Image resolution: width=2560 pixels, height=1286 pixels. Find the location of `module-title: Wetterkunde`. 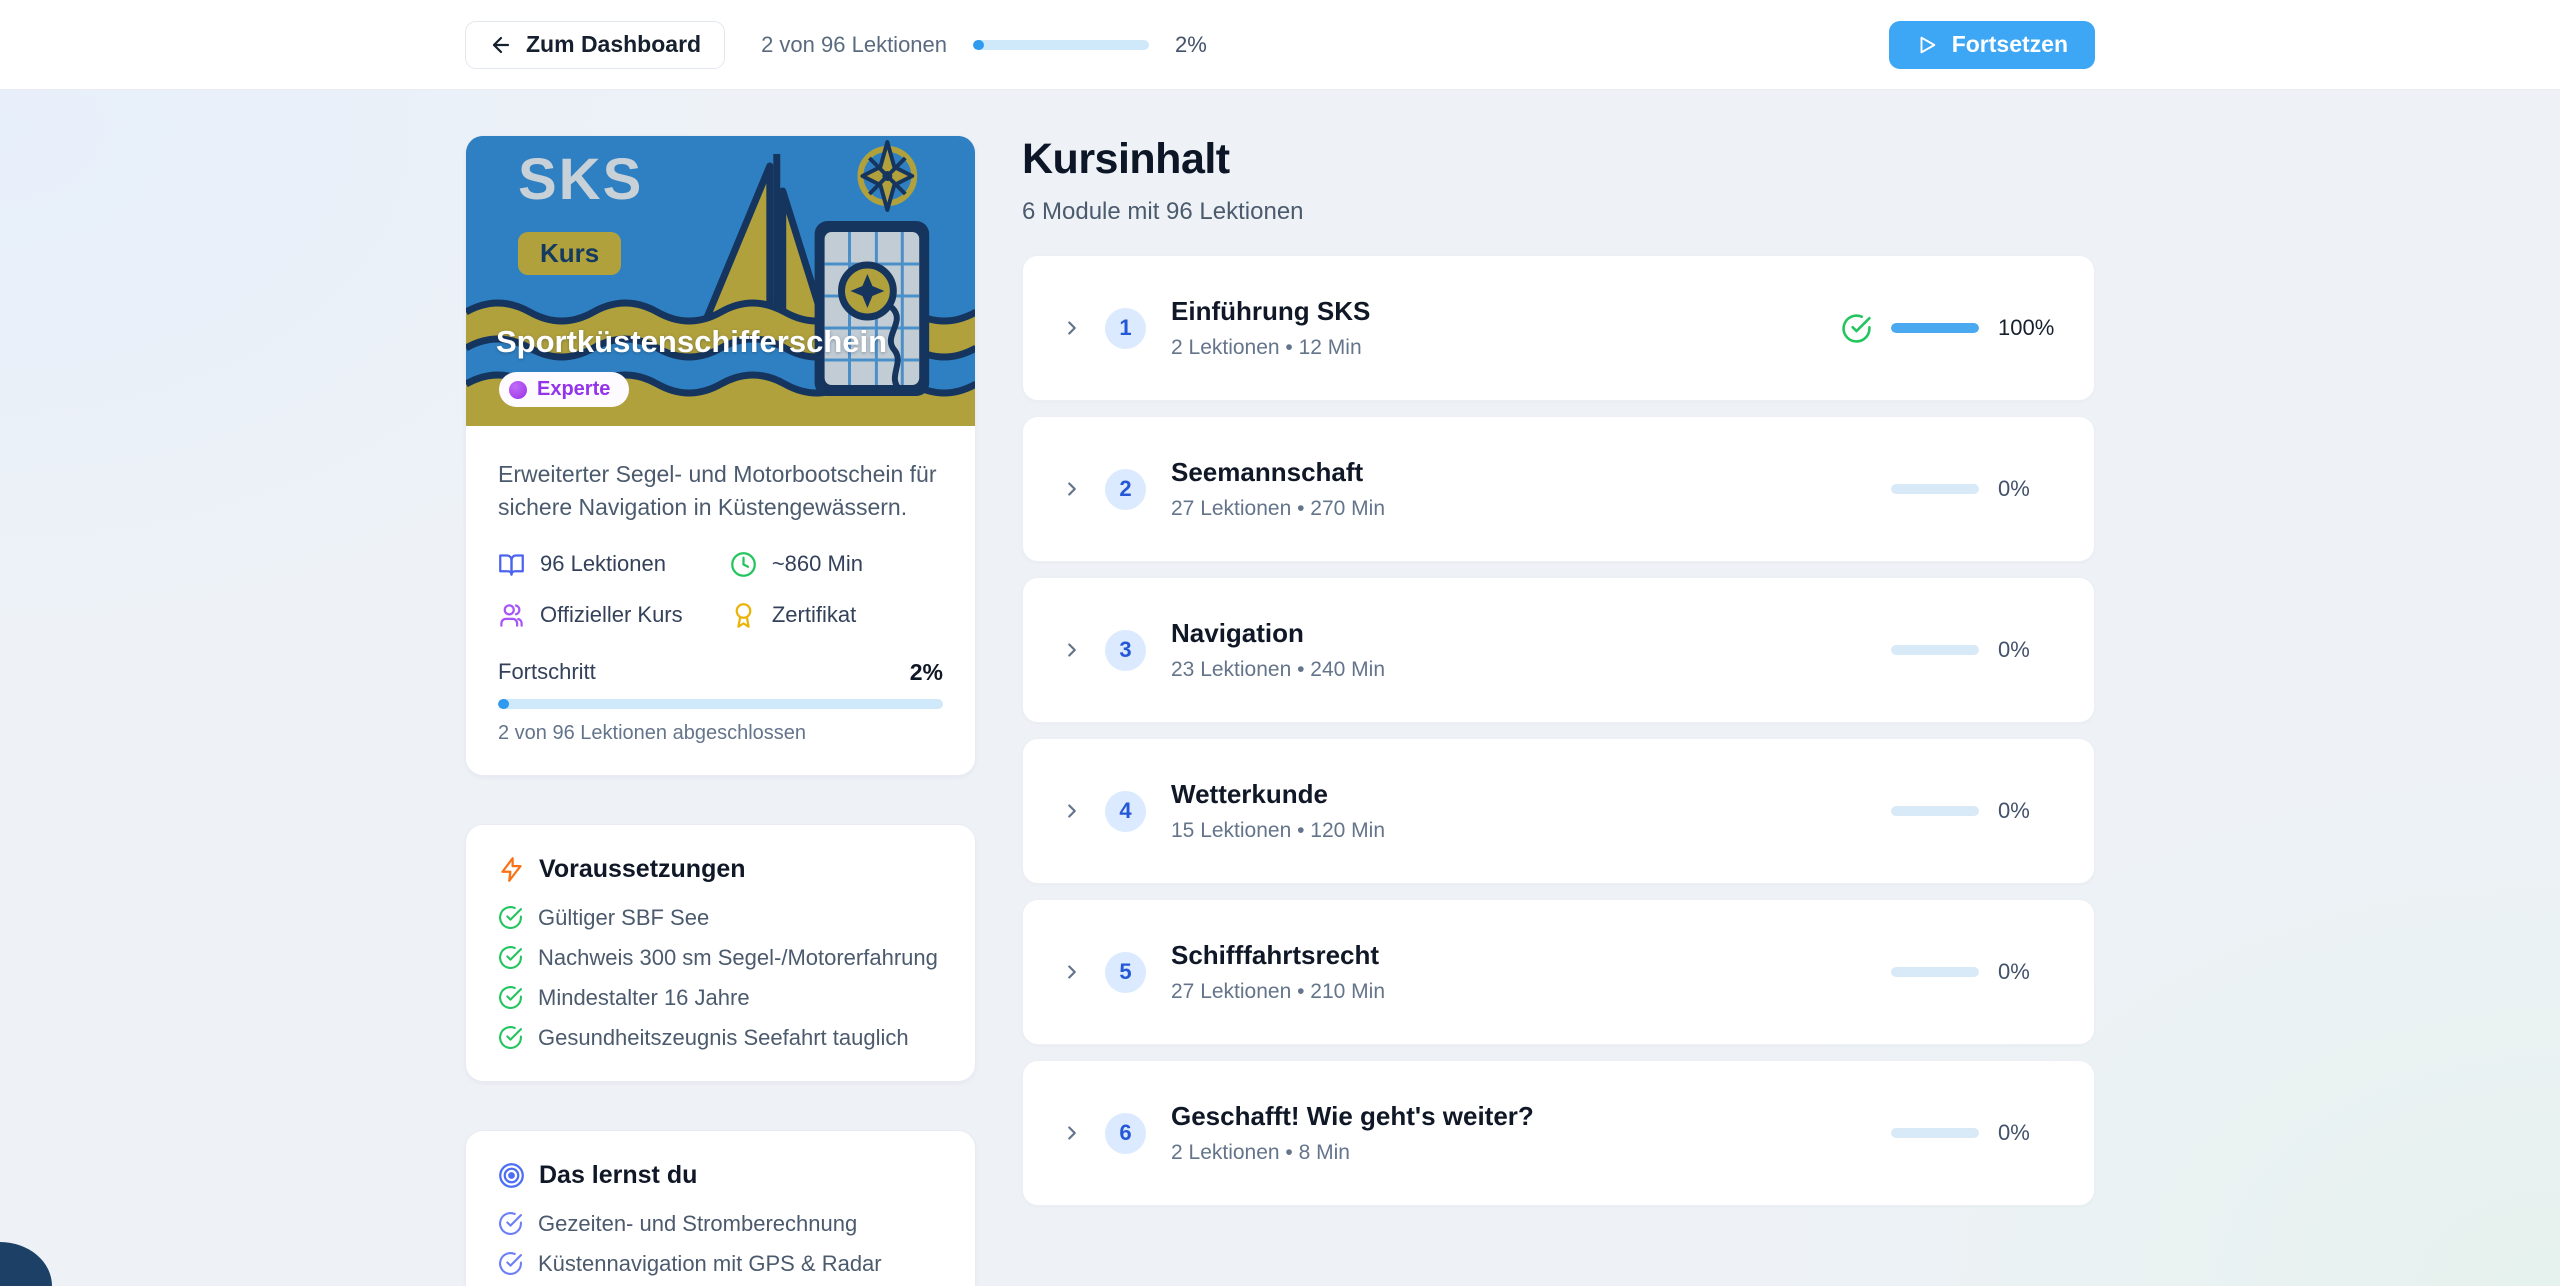

module-title: Wetterkunde is located at coordinates (1249, 794).